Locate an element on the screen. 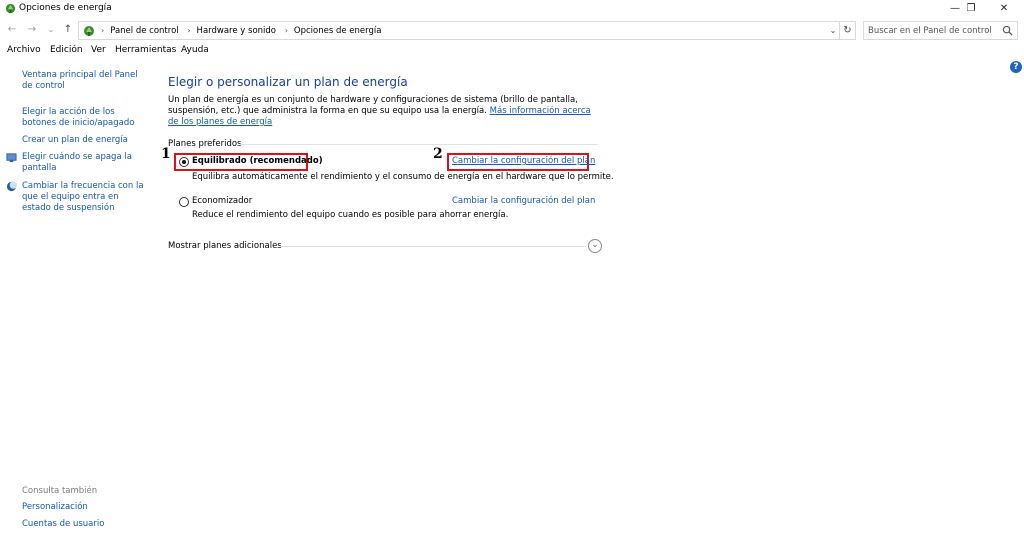  refresh-button: ↻ is located at coordinates (848, 30).